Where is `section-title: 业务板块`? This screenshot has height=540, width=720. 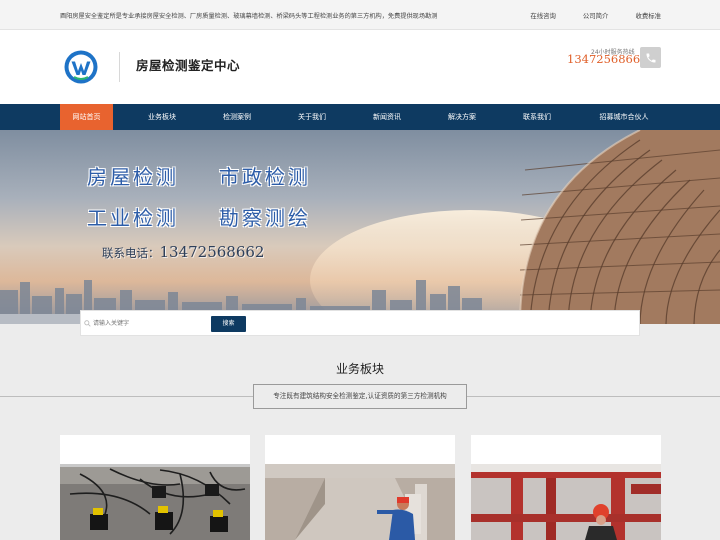
section-title: 业务板块 is located at coordinates (359, 369).